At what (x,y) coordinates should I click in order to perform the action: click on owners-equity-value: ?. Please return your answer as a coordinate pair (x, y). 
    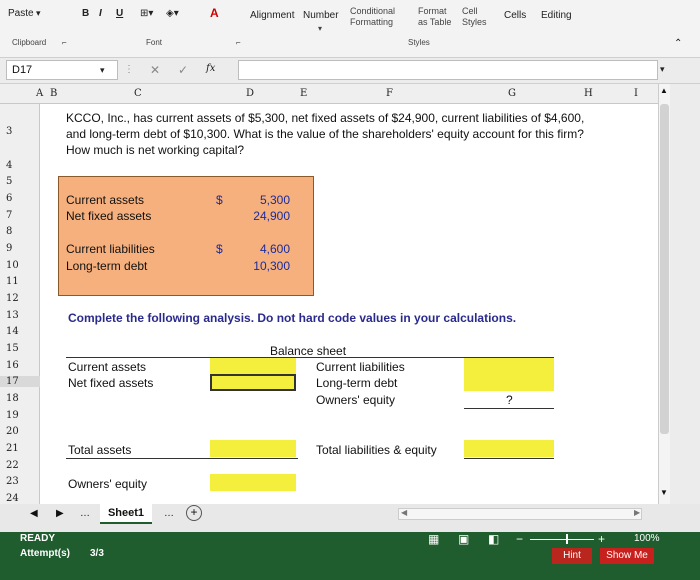
    Looking at the image, I should click on (509, 400).